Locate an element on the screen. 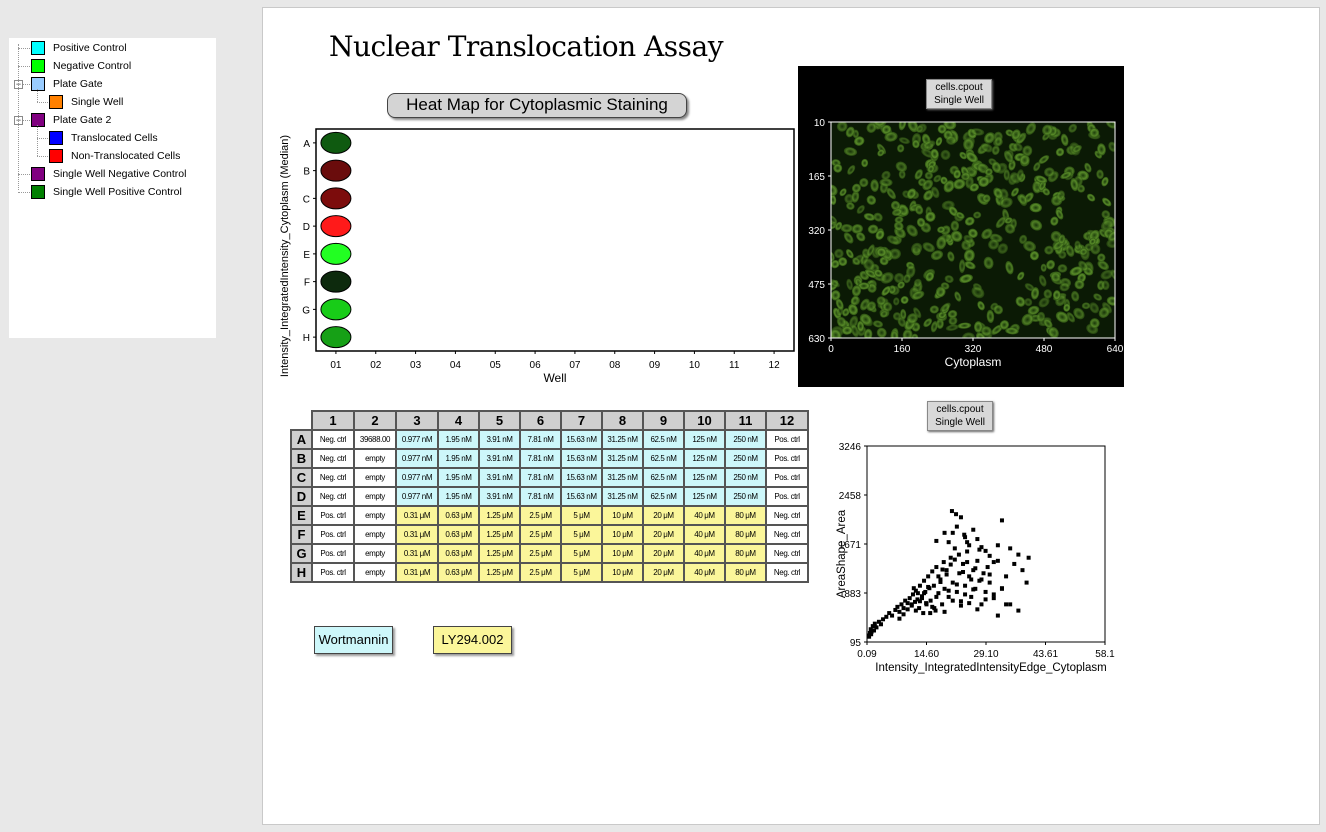 The image size is (1326, 832). heatmap-cell-B01 is located at coordinates (336, 170).